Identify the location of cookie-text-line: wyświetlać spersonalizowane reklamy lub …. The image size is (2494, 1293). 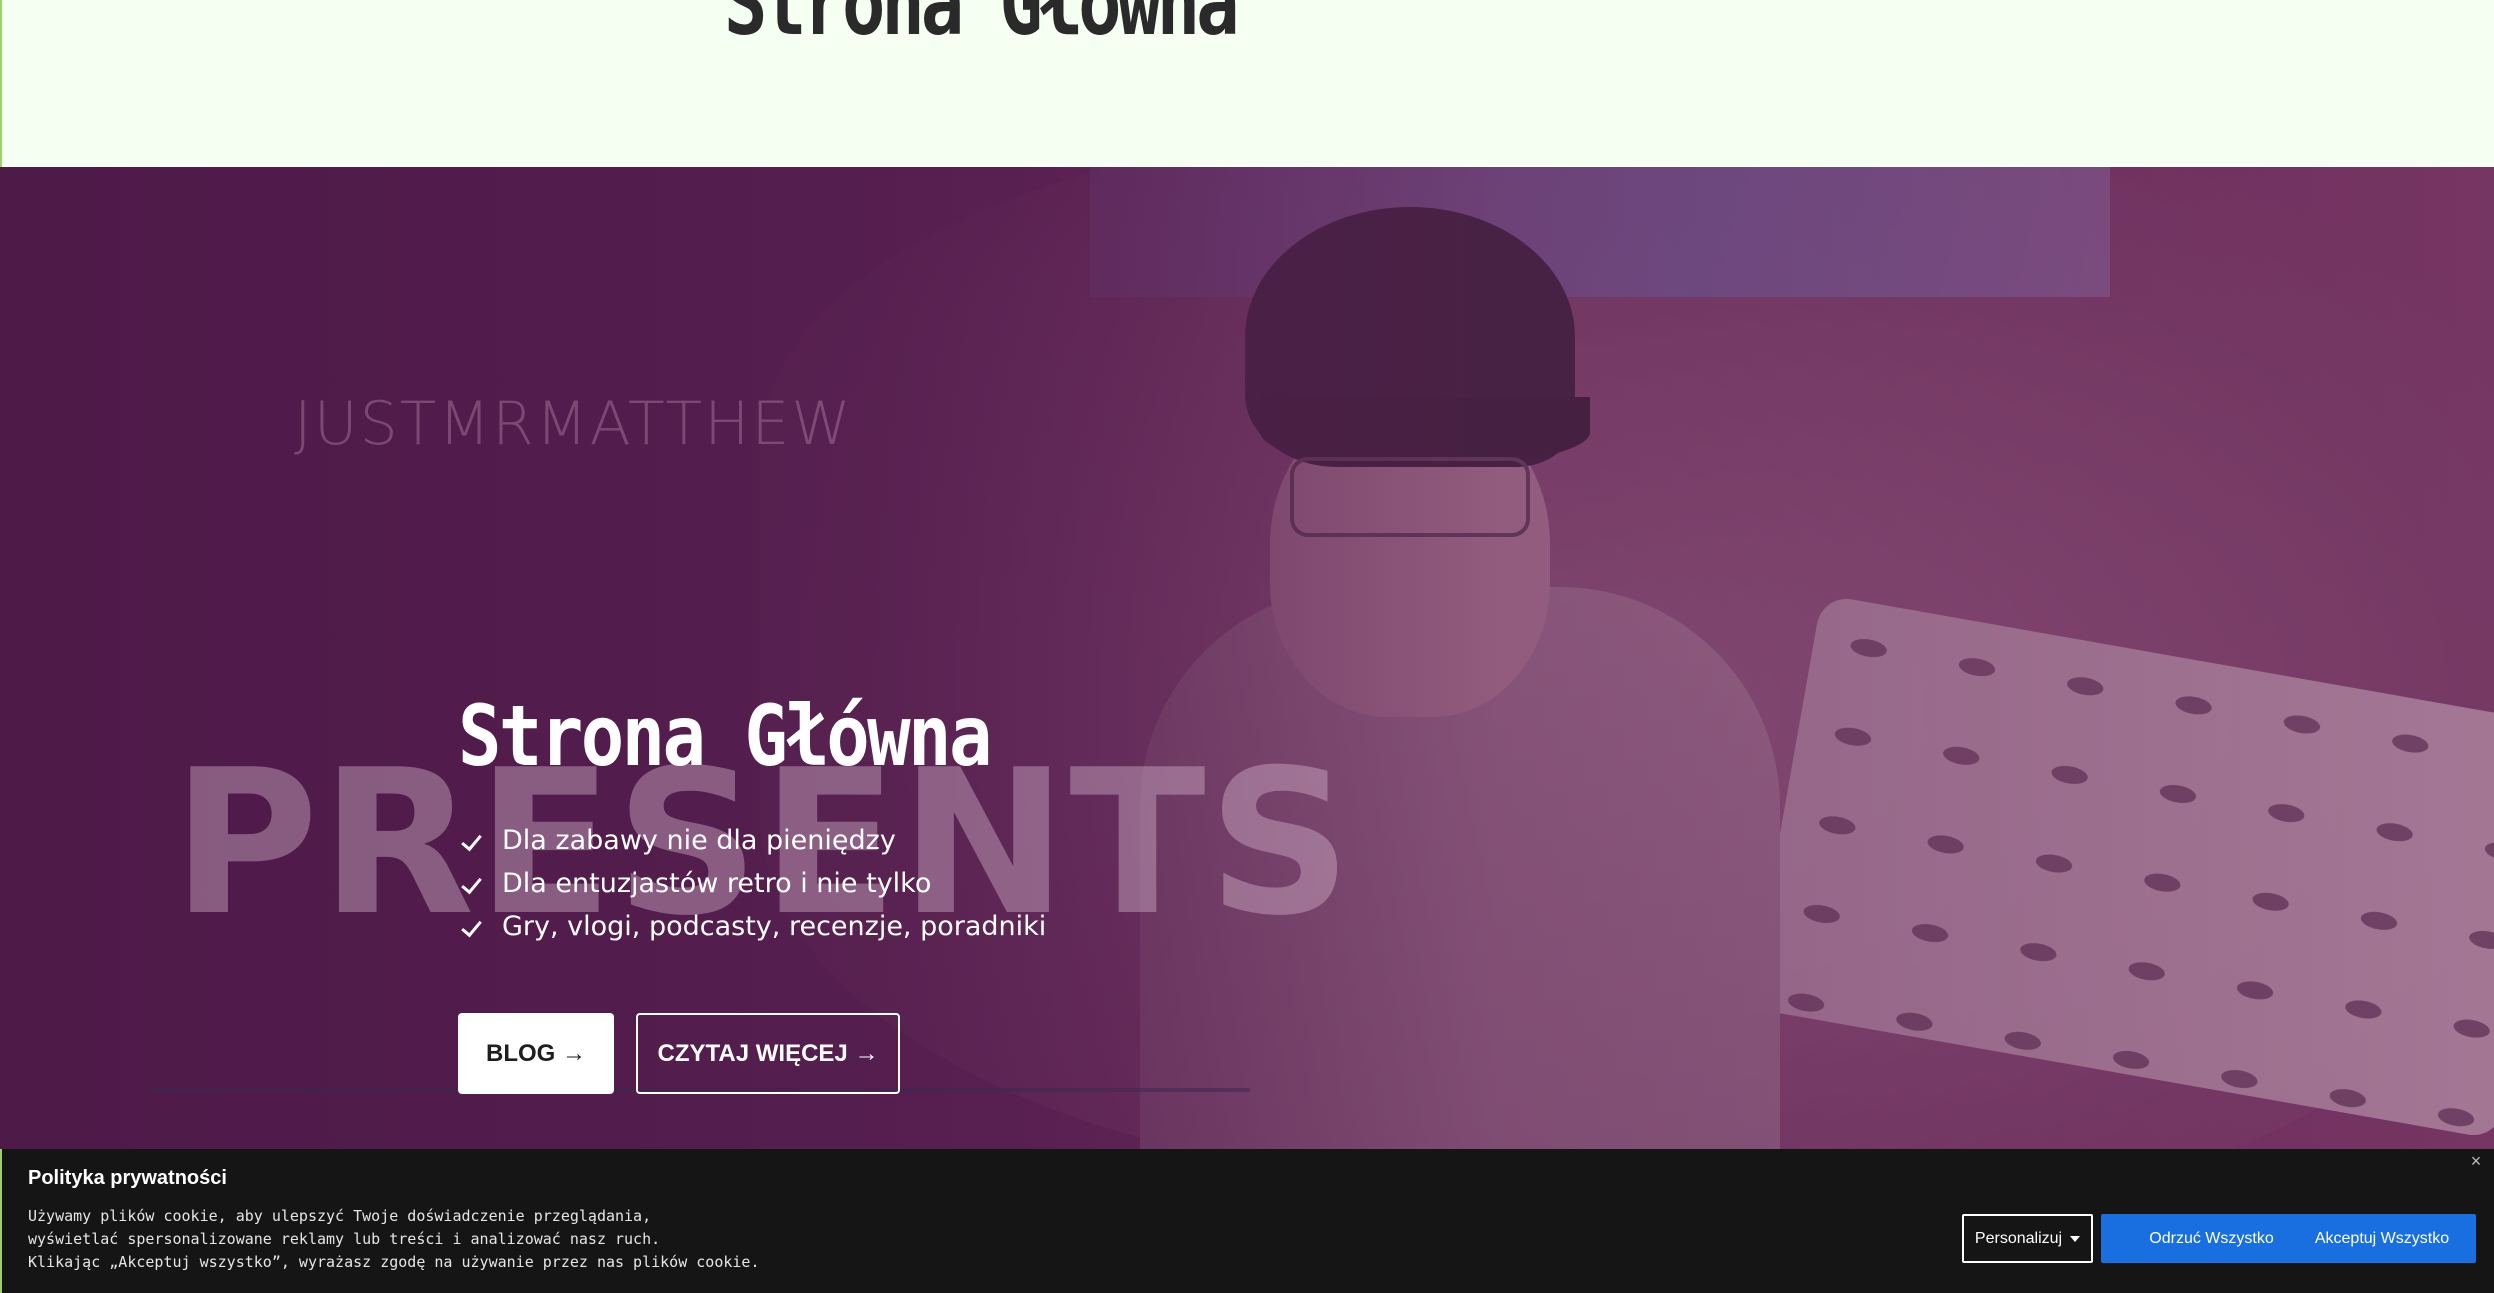
(344, 1239).